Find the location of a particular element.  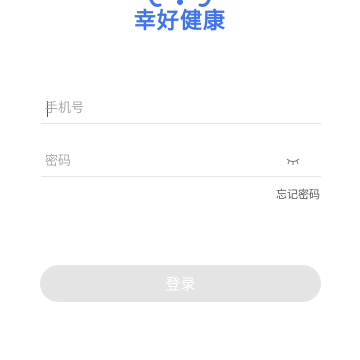

eye-closed-icon is located at coordinates (293, 161).